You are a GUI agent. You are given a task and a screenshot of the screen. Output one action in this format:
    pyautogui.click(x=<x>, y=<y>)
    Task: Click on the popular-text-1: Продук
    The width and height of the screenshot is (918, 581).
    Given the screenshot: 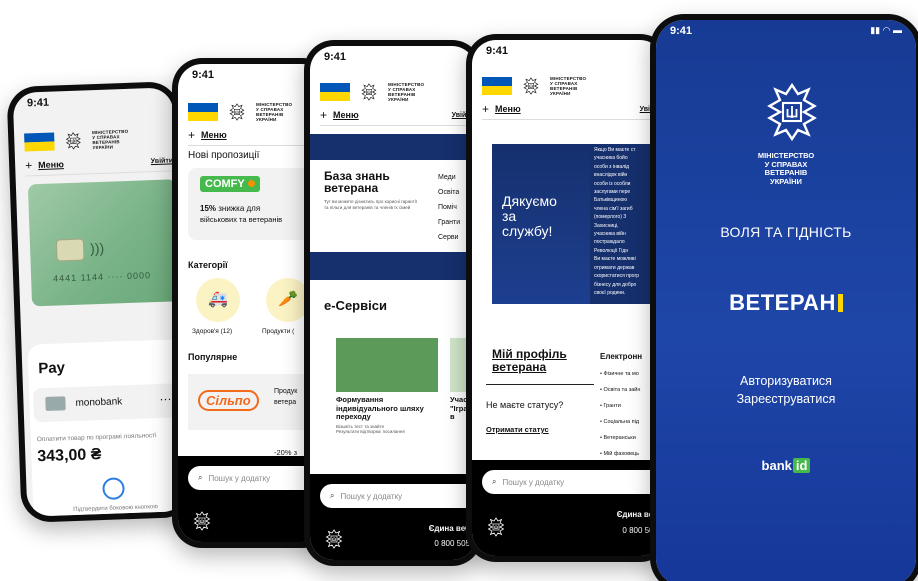 What is the action you would take?
    pyautogui.click(x=286, y=391)
    